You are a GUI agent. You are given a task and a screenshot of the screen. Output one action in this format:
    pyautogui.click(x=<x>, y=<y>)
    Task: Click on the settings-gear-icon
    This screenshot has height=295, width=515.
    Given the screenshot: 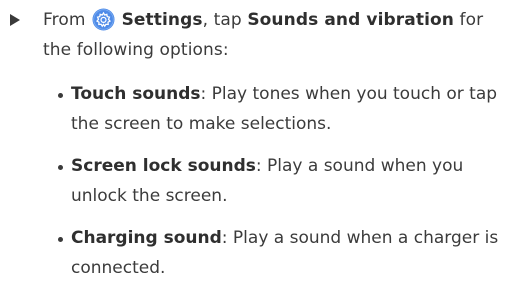 What is the action you would take?
    pyautogui.click(x=103, y=19)
    